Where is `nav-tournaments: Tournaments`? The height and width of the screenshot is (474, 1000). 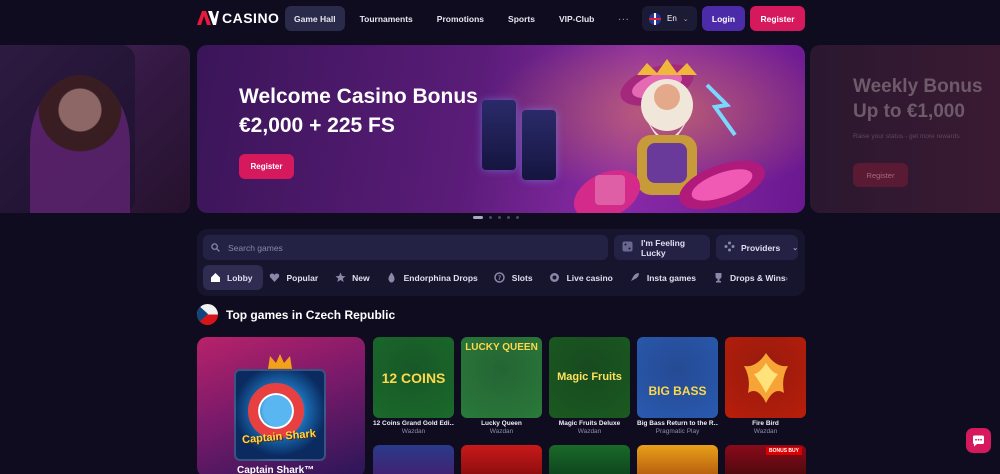 nav-tournaments: Tournaments is located at coordinates (386, 18).